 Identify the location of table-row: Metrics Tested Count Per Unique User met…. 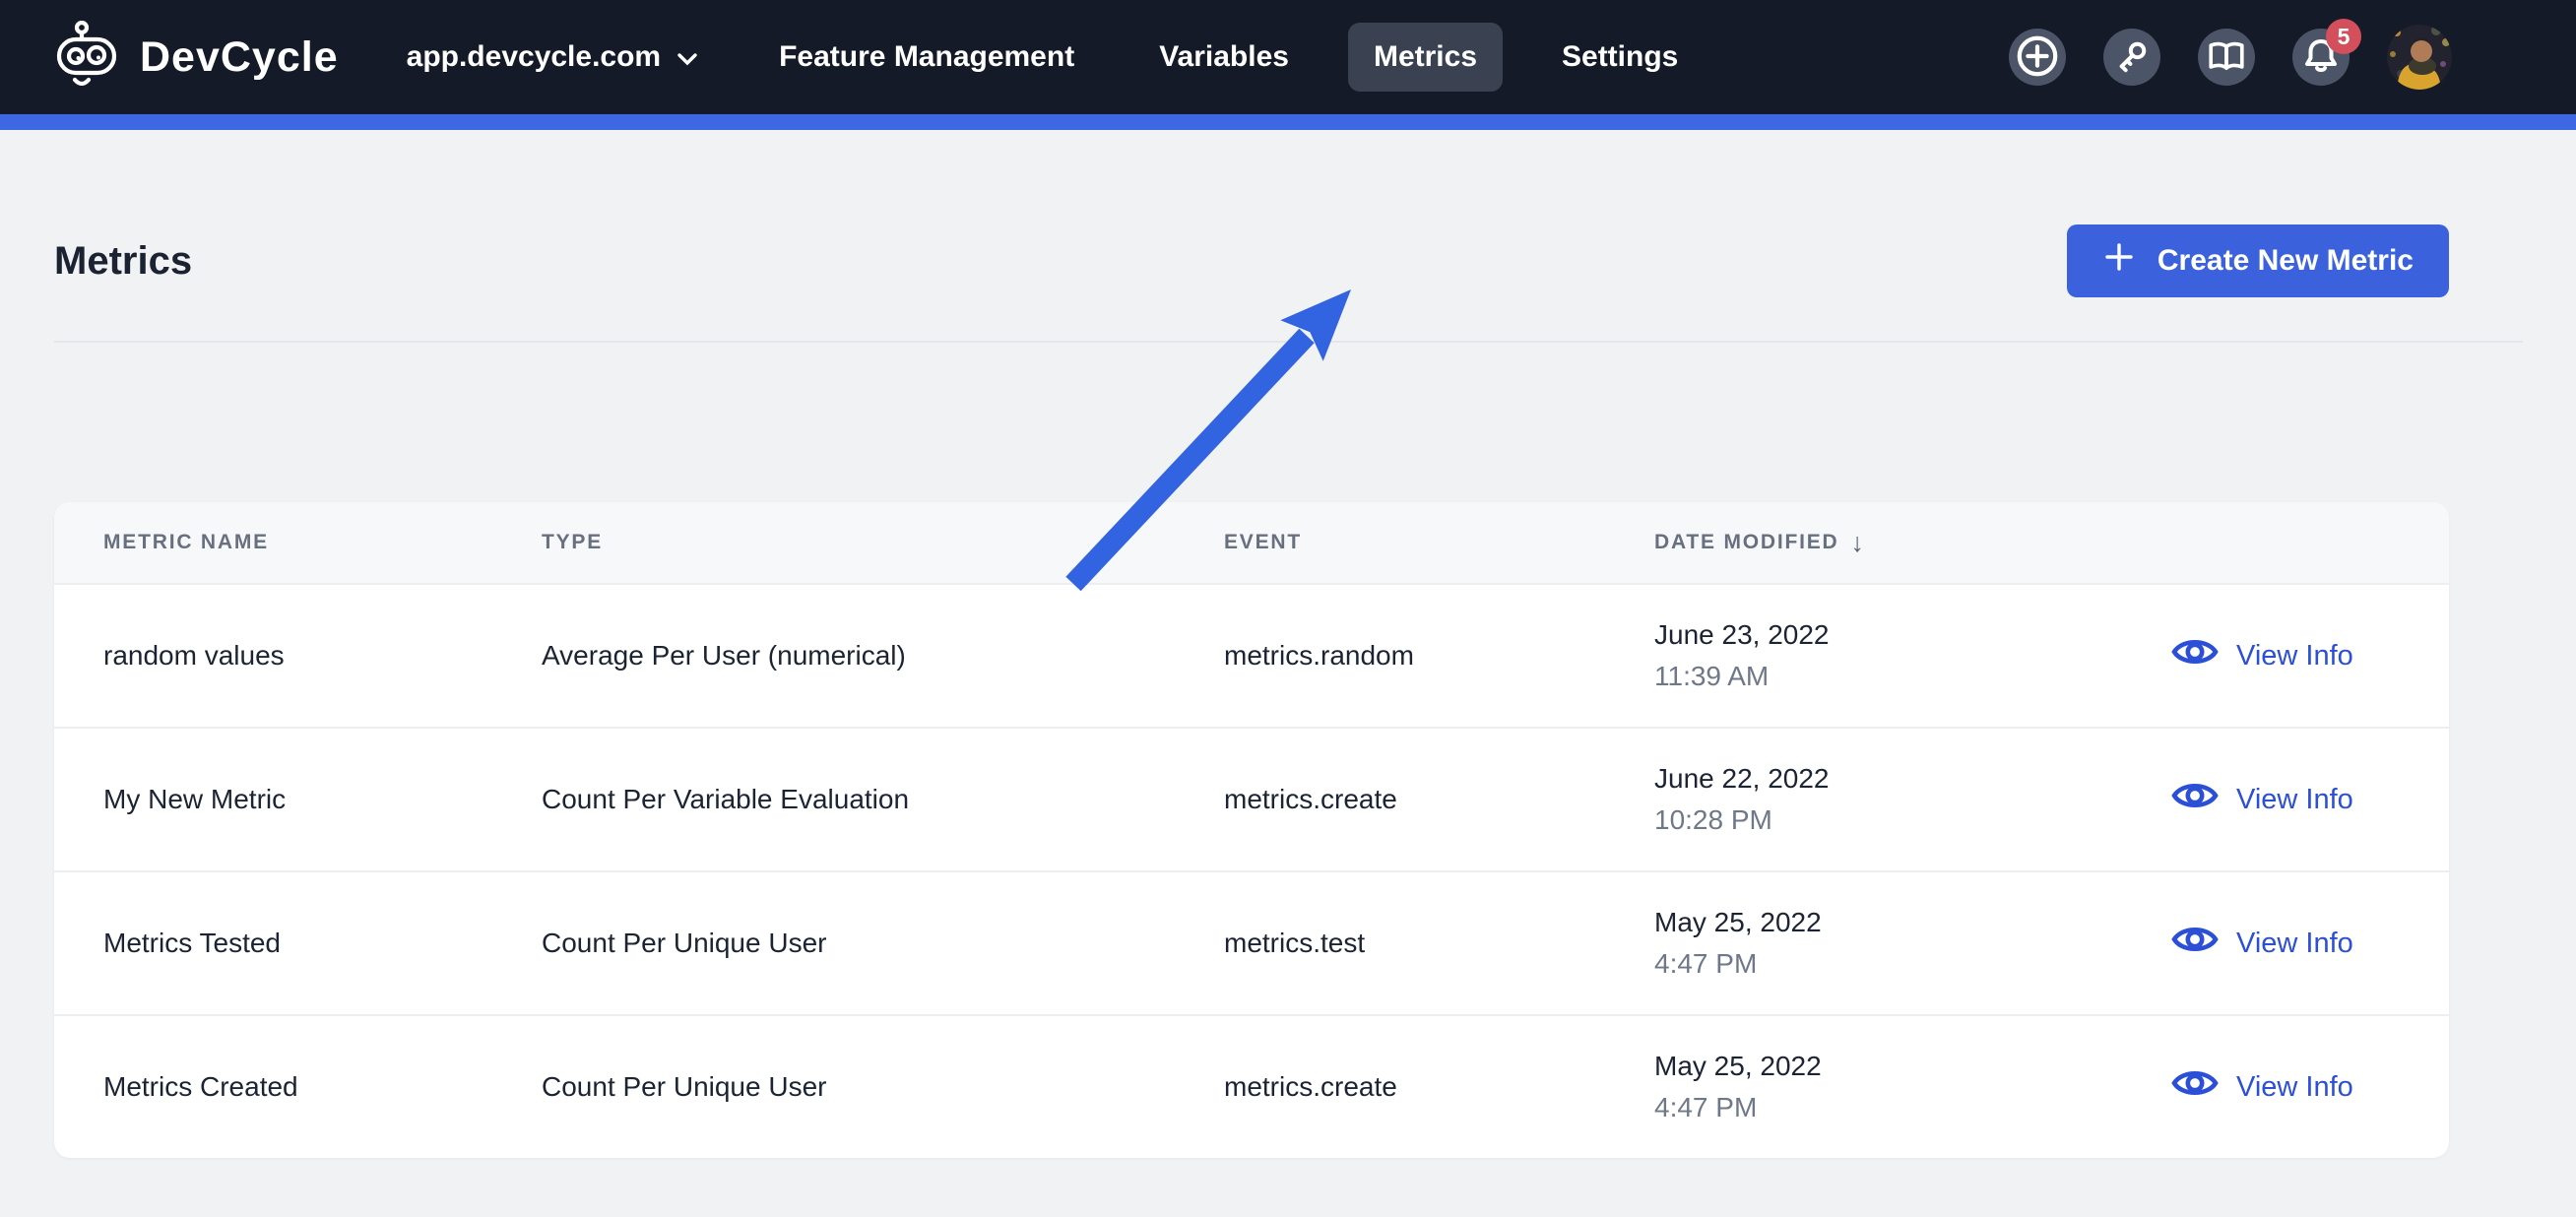
(1251, 942).